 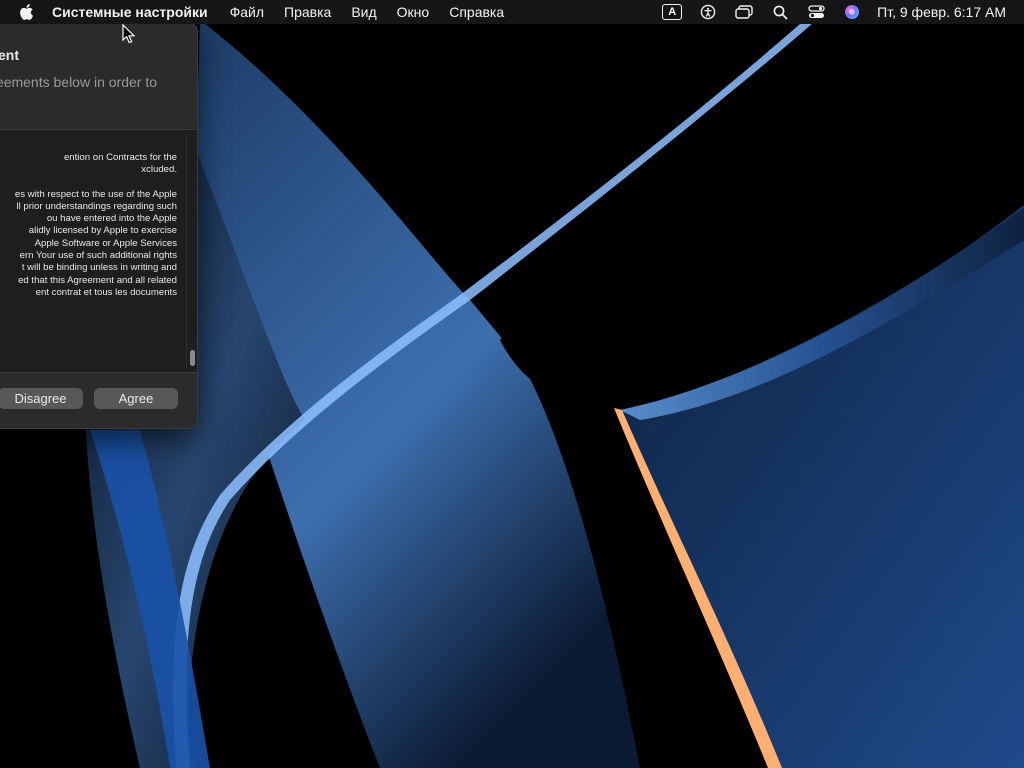 I want to click on license-line: alidly licensed by Apple to exercise, so click(x=102, y=231).